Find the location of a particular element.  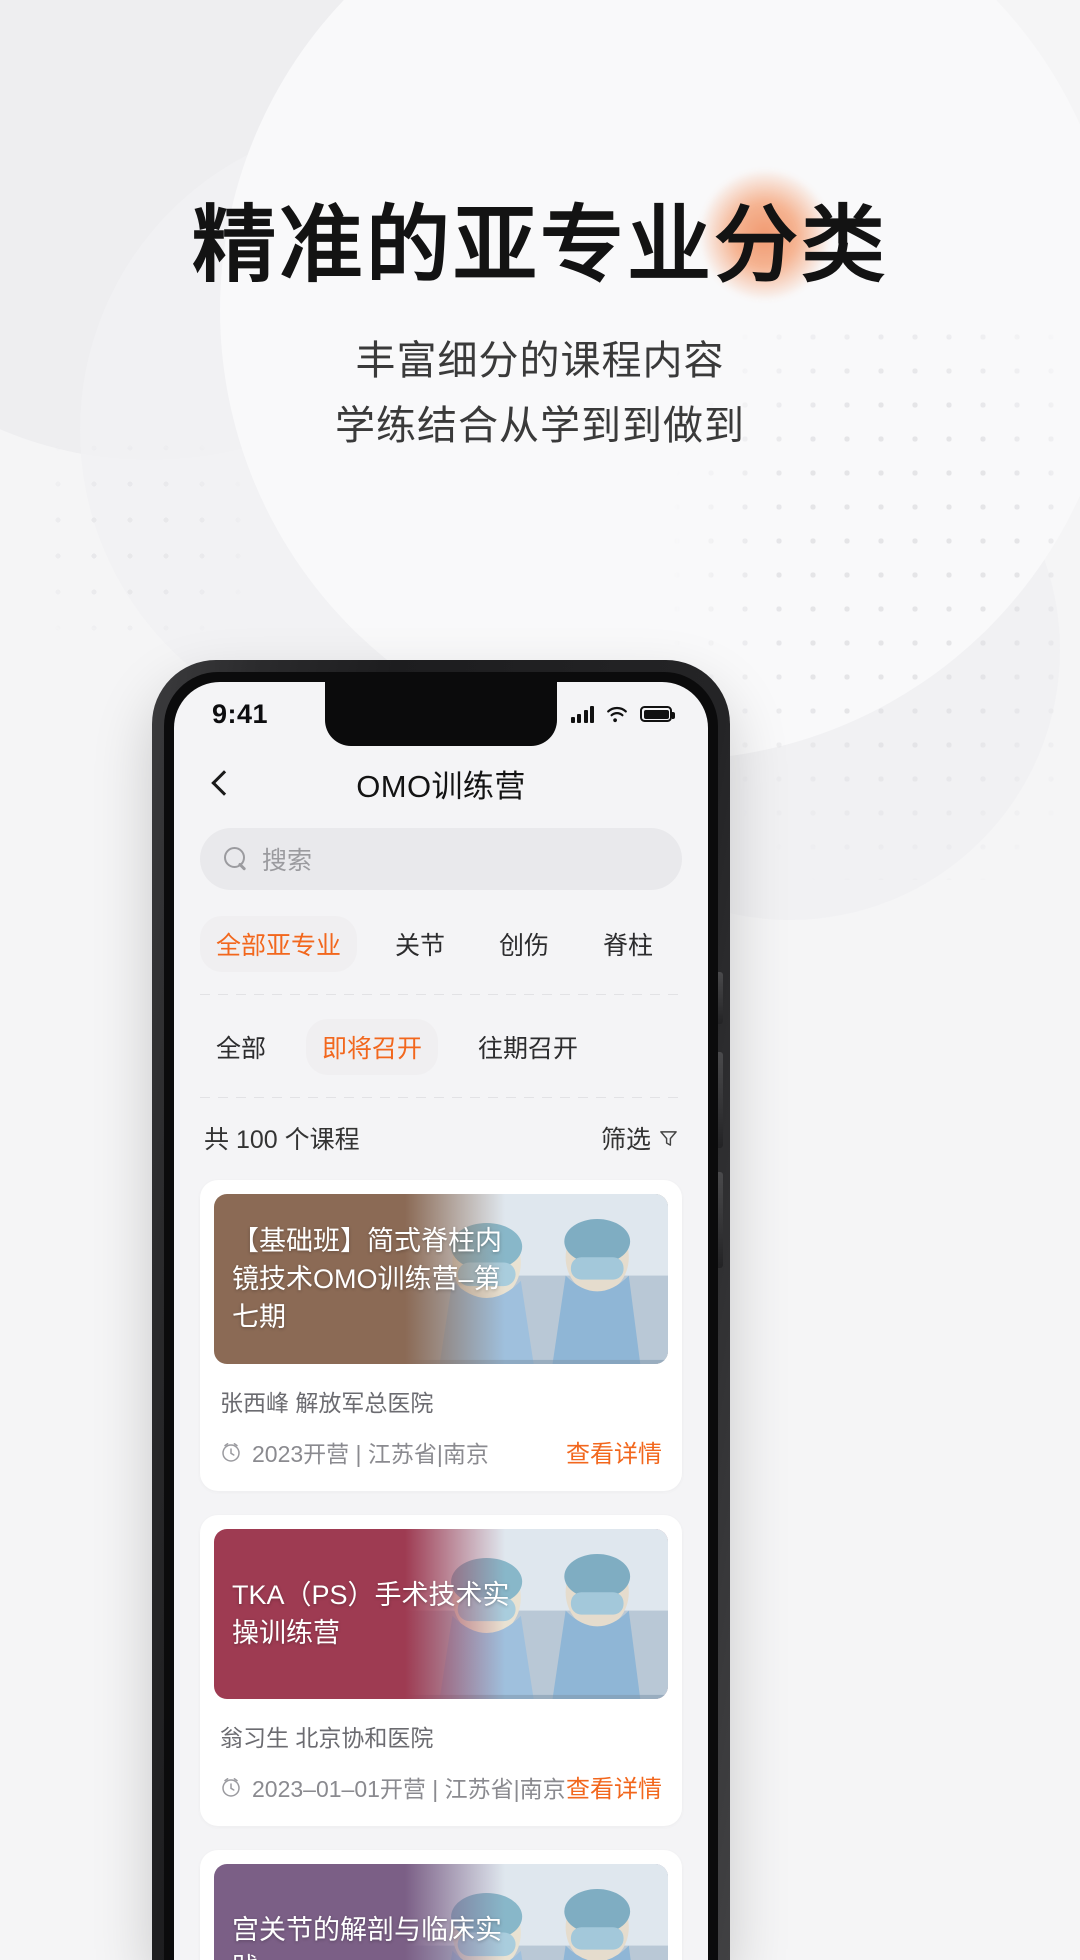

course-banner: 【基础班】简式脊柱内镜技术OMO训练营–第七期 is located at coordinates (441, 1279).